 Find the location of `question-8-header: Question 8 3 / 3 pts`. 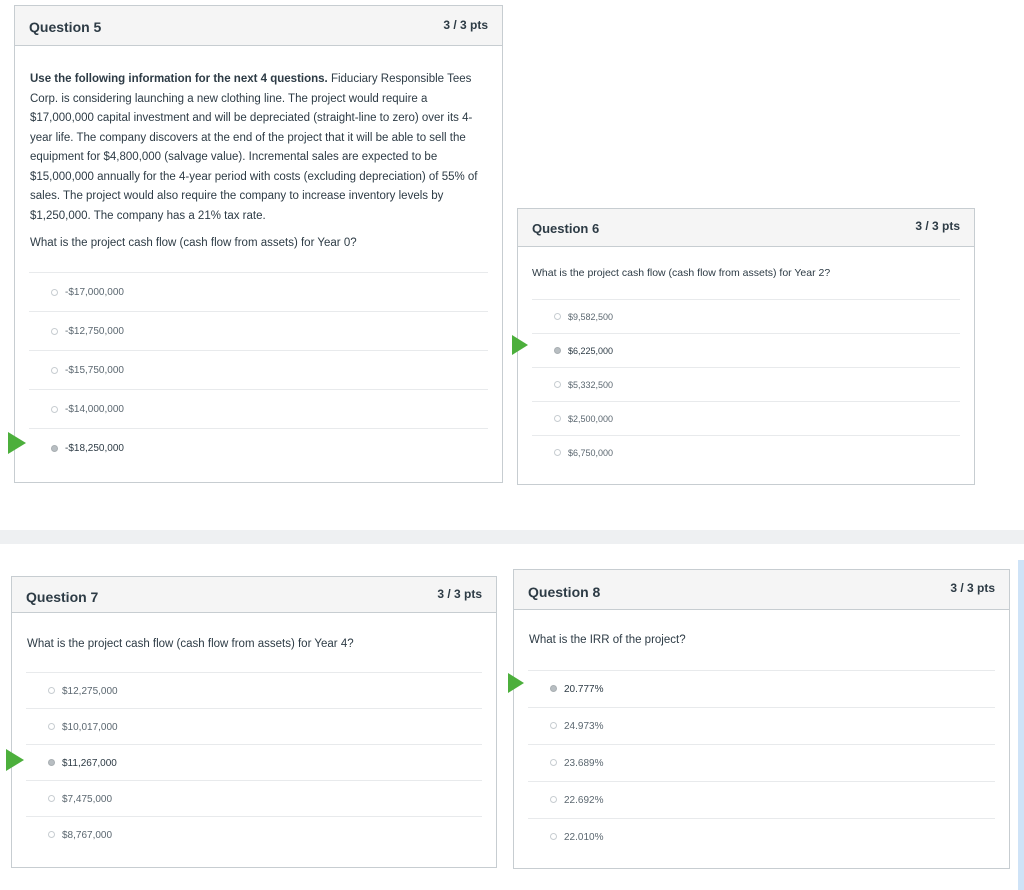

question-8-header: Question 8 3 / 3 pts is located at coordinates (761, 590).